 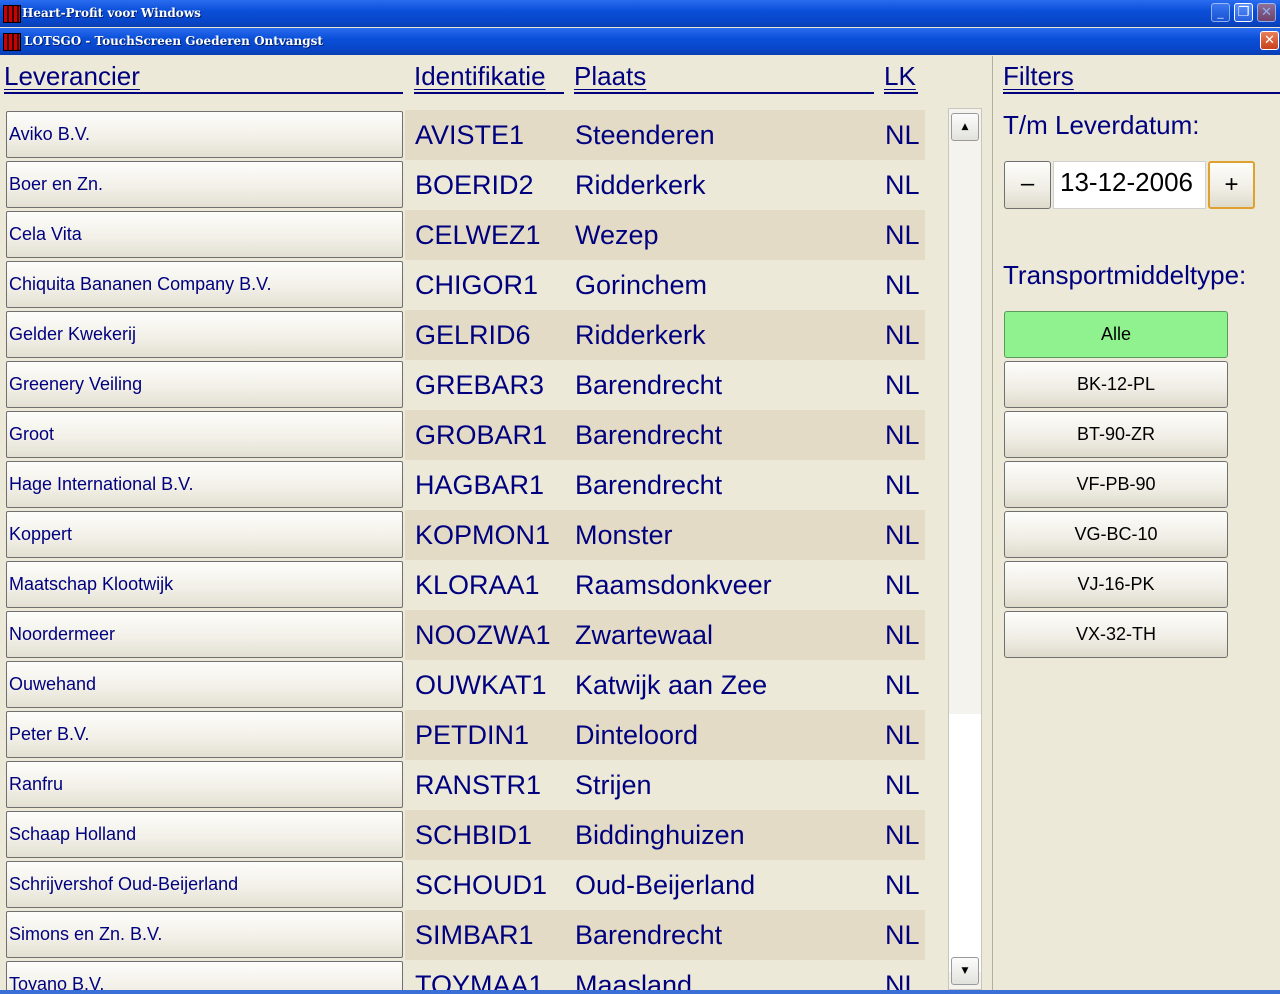 What do you see at coordinates (204, 184) in the screenshot?
I see `supplier-button: Boer en Zn.` at bounding box center [204, 184].